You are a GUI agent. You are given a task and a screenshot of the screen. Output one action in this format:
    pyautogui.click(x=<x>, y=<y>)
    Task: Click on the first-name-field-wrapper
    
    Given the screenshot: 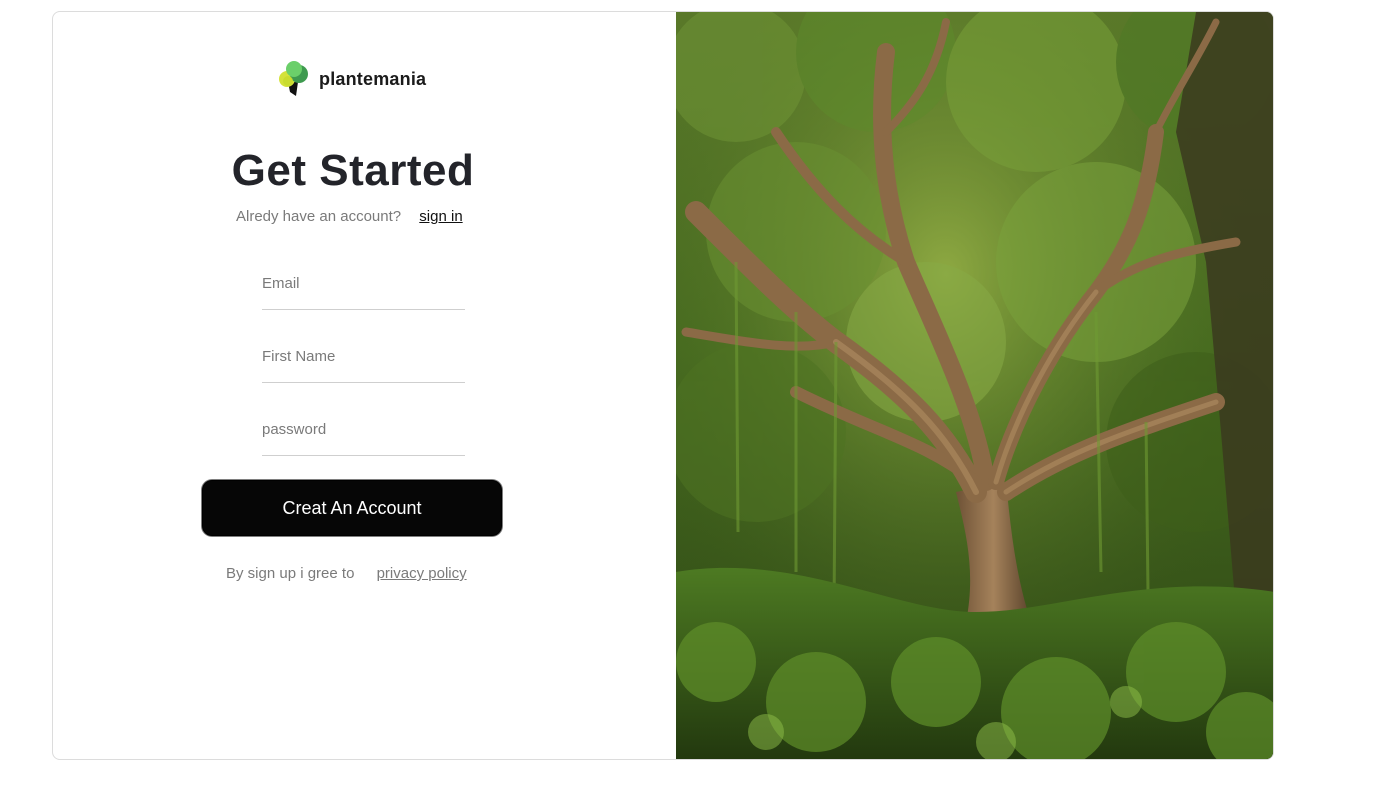 What is the action you would take?
    pyautogui.click(x=363, y=363)
    